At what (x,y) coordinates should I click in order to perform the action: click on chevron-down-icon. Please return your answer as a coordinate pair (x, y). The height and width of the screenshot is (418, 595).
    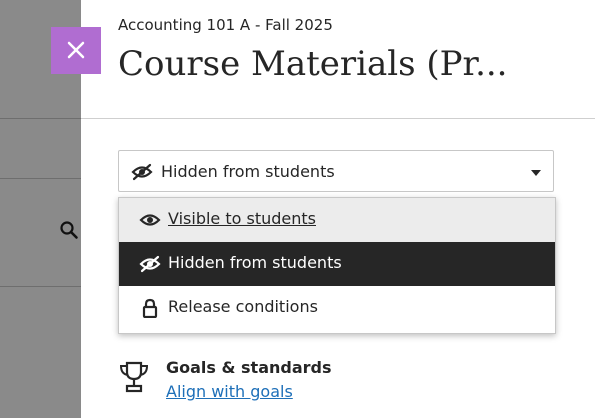
    Looking at the image, I should click on (536, 173).